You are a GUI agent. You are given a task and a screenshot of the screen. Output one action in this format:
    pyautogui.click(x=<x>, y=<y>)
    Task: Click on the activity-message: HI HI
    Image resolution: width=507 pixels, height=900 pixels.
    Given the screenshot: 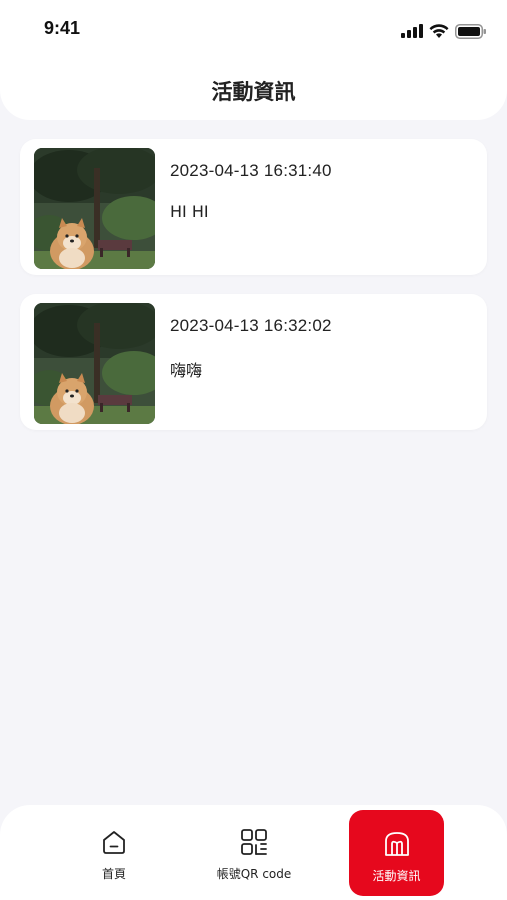 What is the action you would take?
    pyautogui.click(x=189, y=211)
    